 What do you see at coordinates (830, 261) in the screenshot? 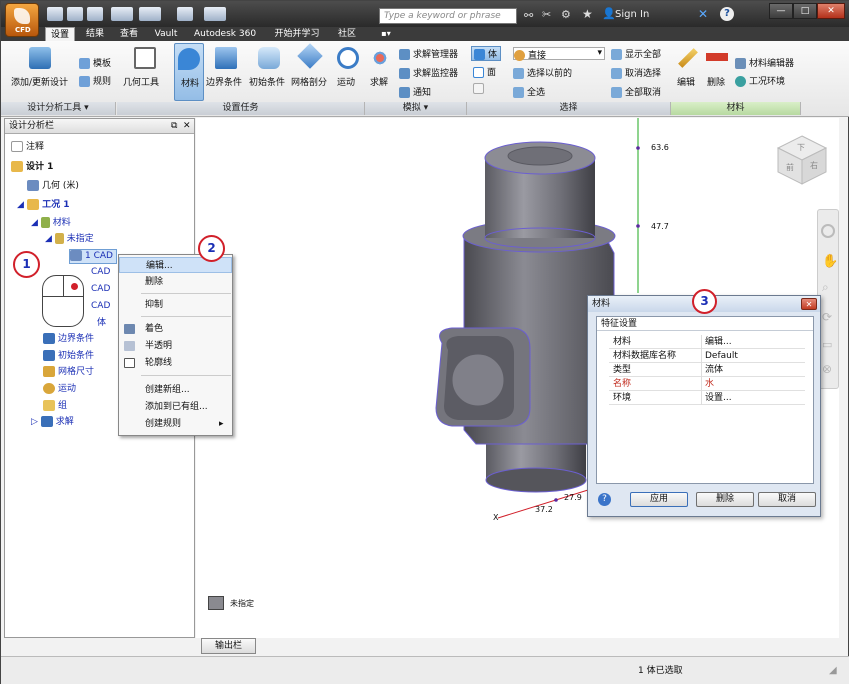
I see `pan-icon: ✋` at bounding box center [830, 261].